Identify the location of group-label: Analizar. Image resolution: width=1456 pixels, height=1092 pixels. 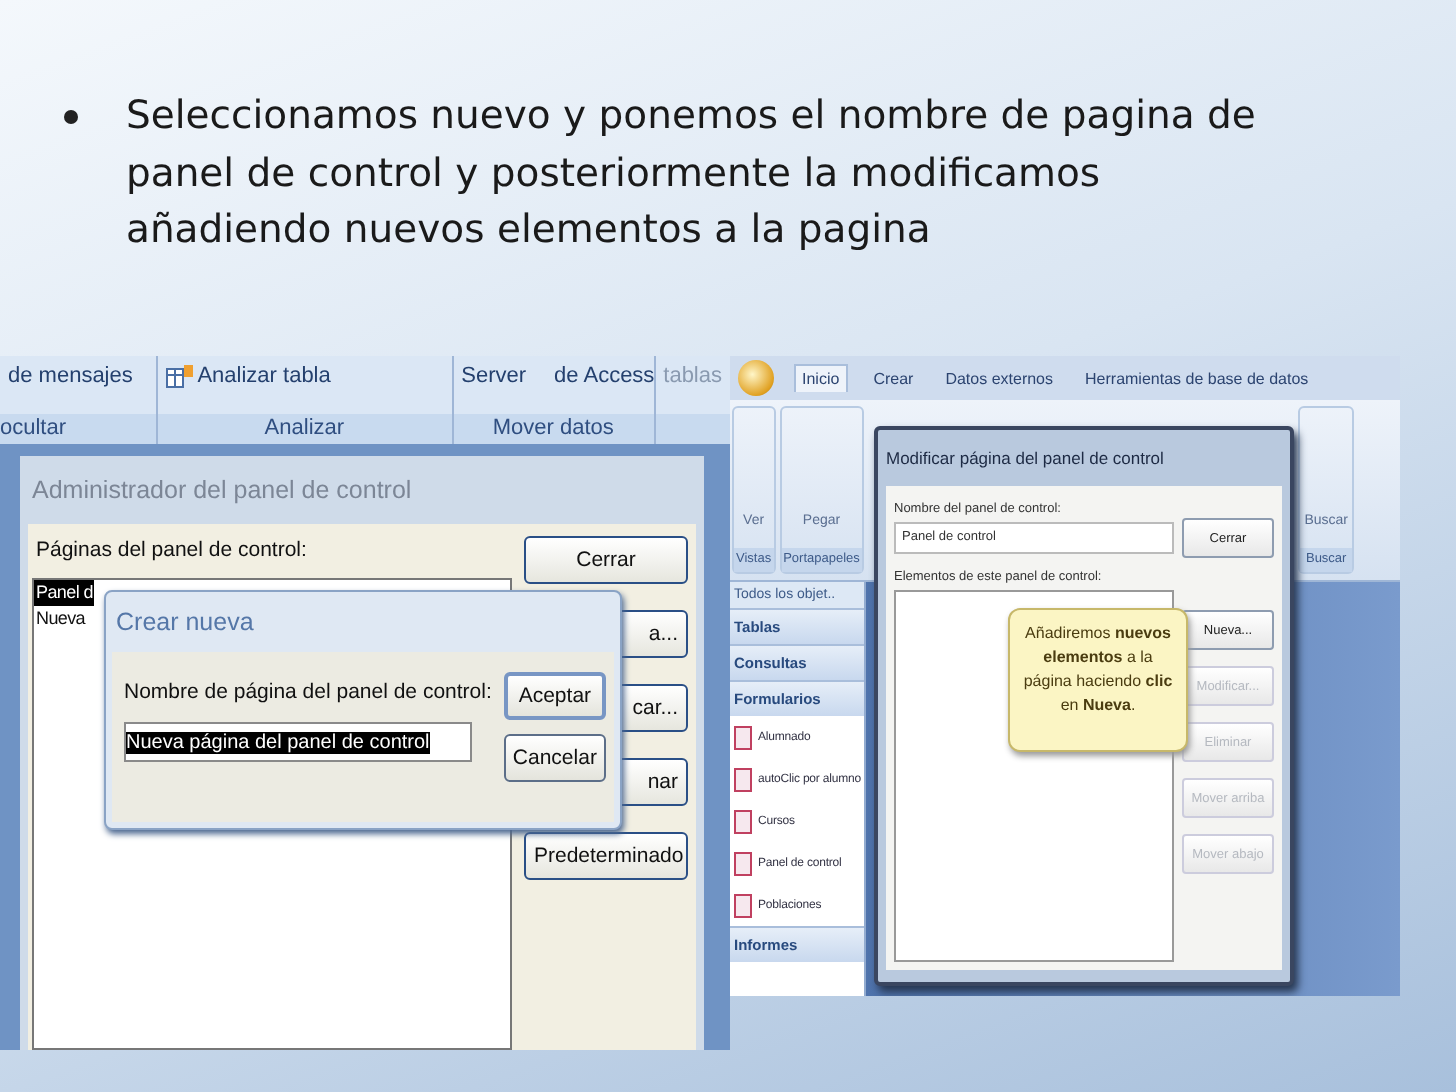
(304, 429).